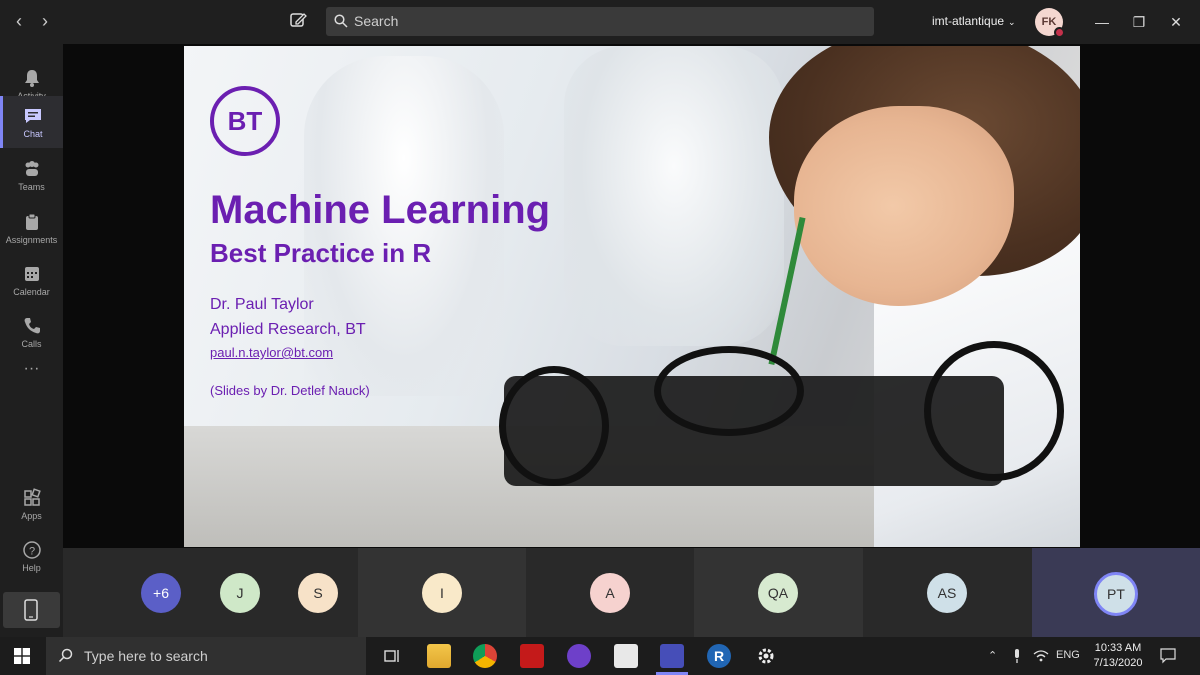  What do you see at coordinates (1118, 663) in the screenshot?
I see `clock-date: 7/13/2020` at bounding box center [1118, 663].